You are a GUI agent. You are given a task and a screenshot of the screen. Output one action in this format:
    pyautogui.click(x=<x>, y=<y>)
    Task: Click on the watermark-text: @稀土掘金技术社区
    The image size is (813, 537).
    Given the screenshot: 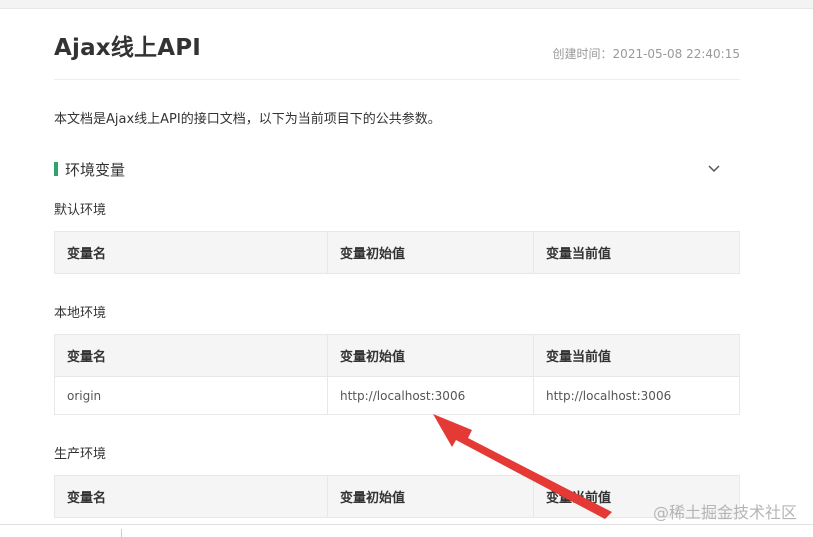 What is the action you would take?
    pyautogui.click(x=724, y=512)
    